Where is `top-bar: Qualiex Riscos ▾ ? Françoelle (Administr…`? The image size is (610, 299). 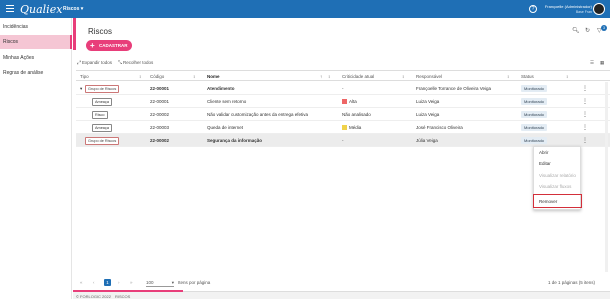 top-bar: Qualiex Riscos ▾ ? Françoelle (Administr… is located at coordinates (305, 9).